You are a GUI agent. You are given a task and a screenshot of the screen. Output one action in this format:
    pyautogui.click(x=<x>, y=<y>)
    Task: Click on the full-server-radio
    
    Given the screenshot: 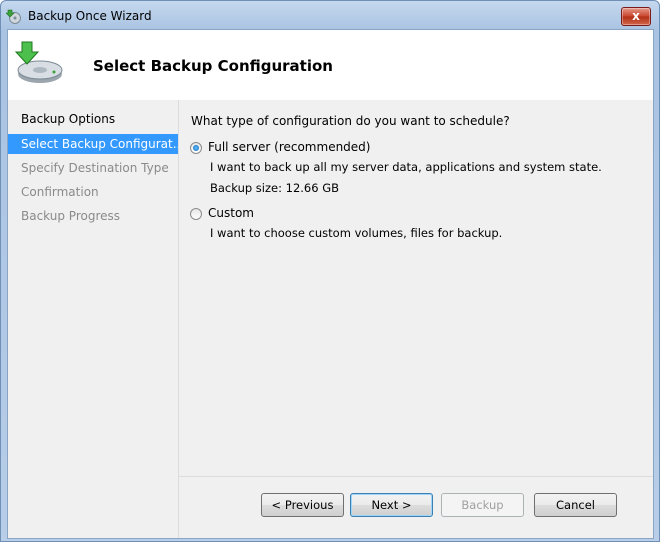 What is the action you would take?
    pyautogui.click(x=196, y=148)
    